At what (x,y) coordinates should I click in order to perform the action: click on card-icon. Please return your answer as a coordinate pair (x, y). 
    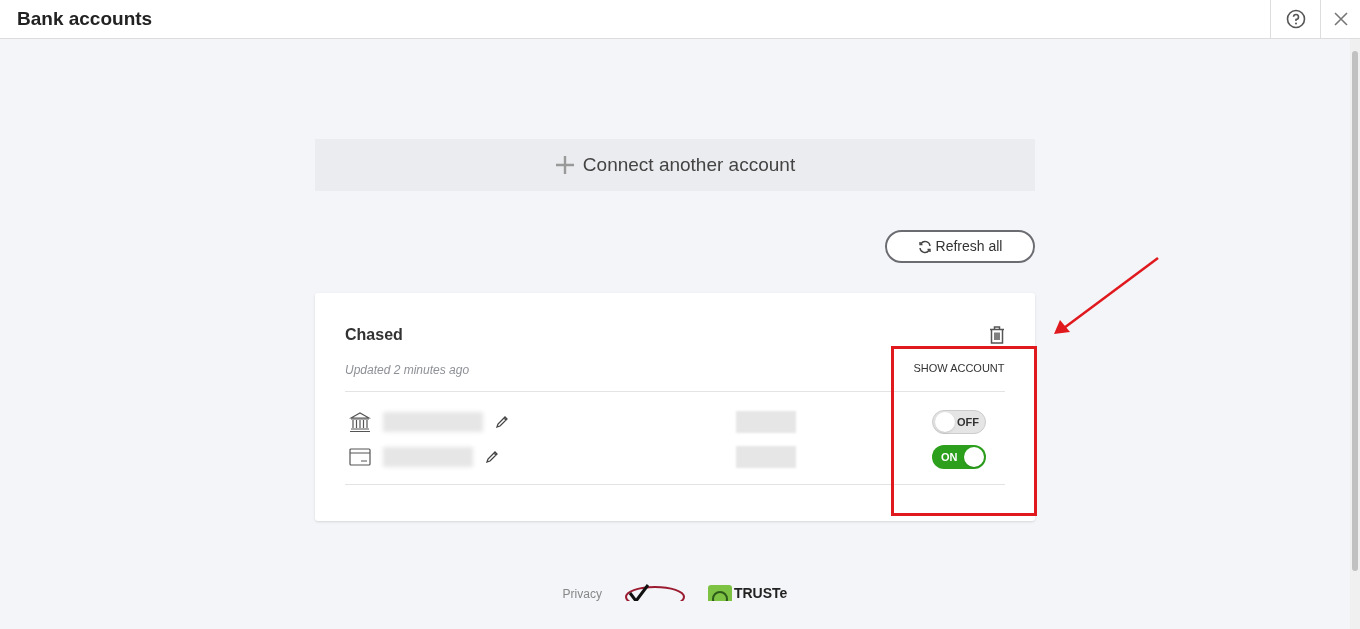
    Looking at the image, I should click on (360, 457).